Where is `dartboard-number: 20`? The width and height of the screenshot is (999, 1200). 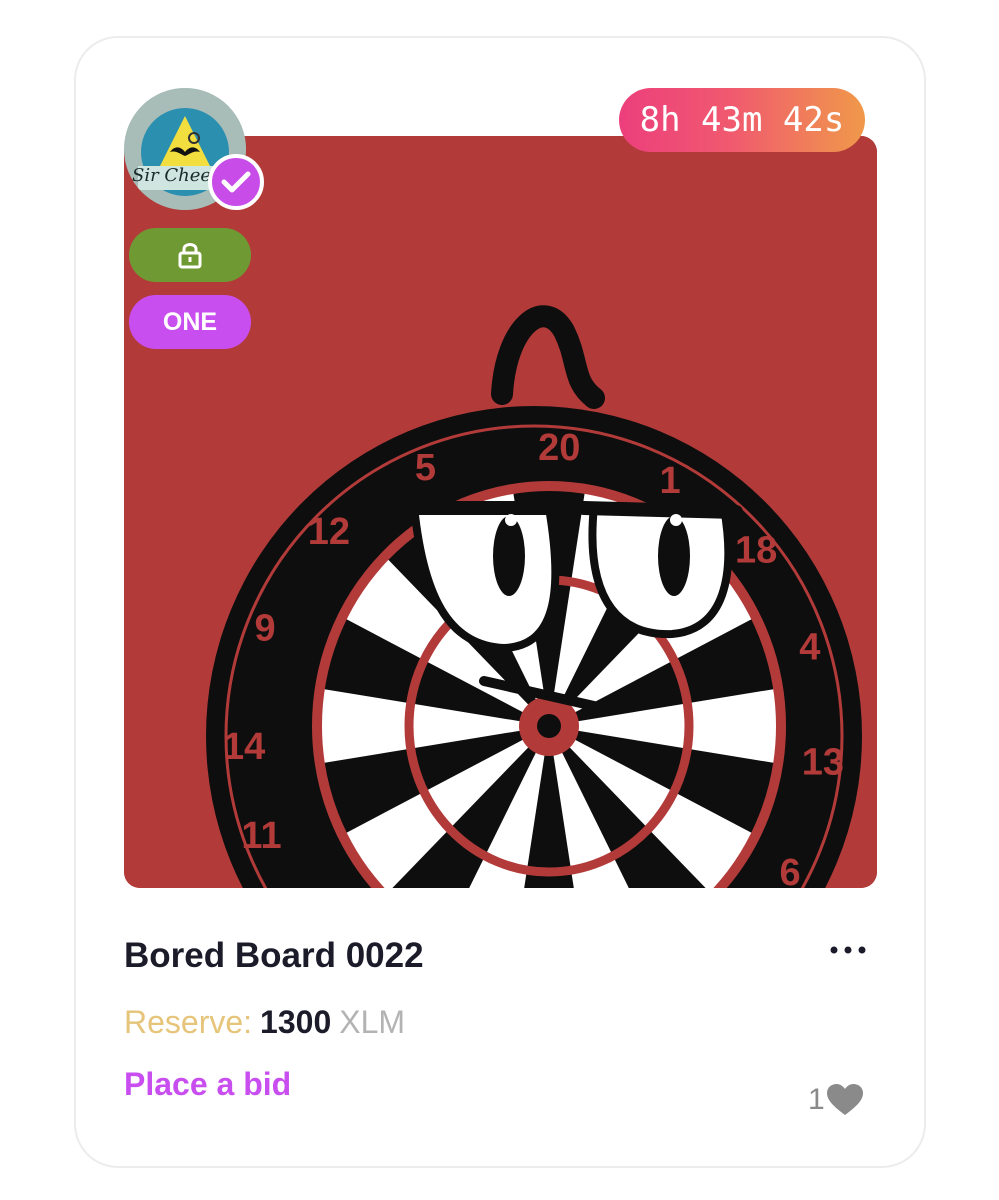 dartboard-number: 20 is located at coordinates (559, 448).